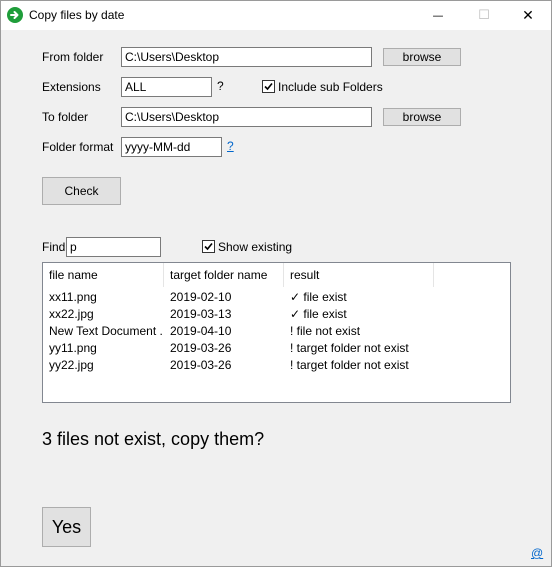  What do you see at coordinates (330, 87) in the screenshot?
I see `include-subfolders-label: Include sub Folders` at bounding box center [330, 87].